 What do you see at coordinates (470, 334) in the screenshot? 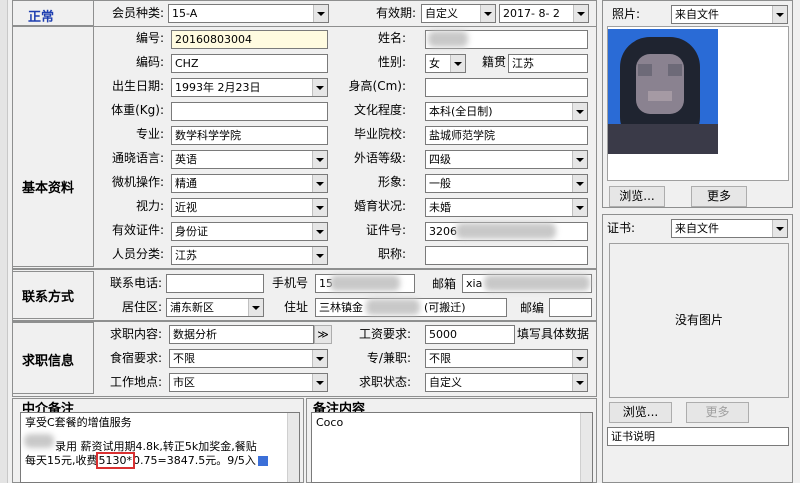
I see `salary-field: 5000` at bounding box center [470, 334].